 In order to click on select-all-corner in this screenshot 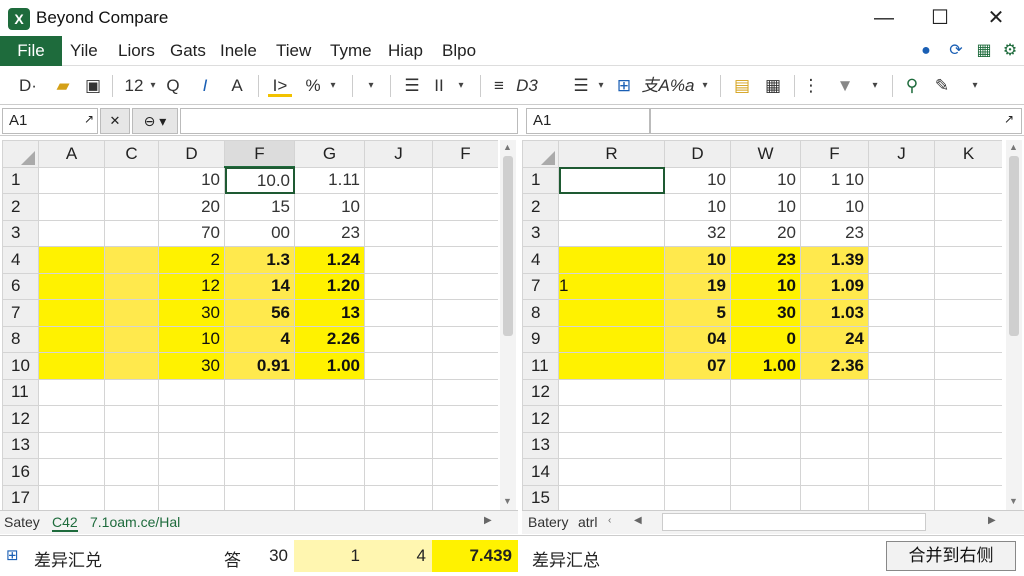, I will do `click(540, 154)`.